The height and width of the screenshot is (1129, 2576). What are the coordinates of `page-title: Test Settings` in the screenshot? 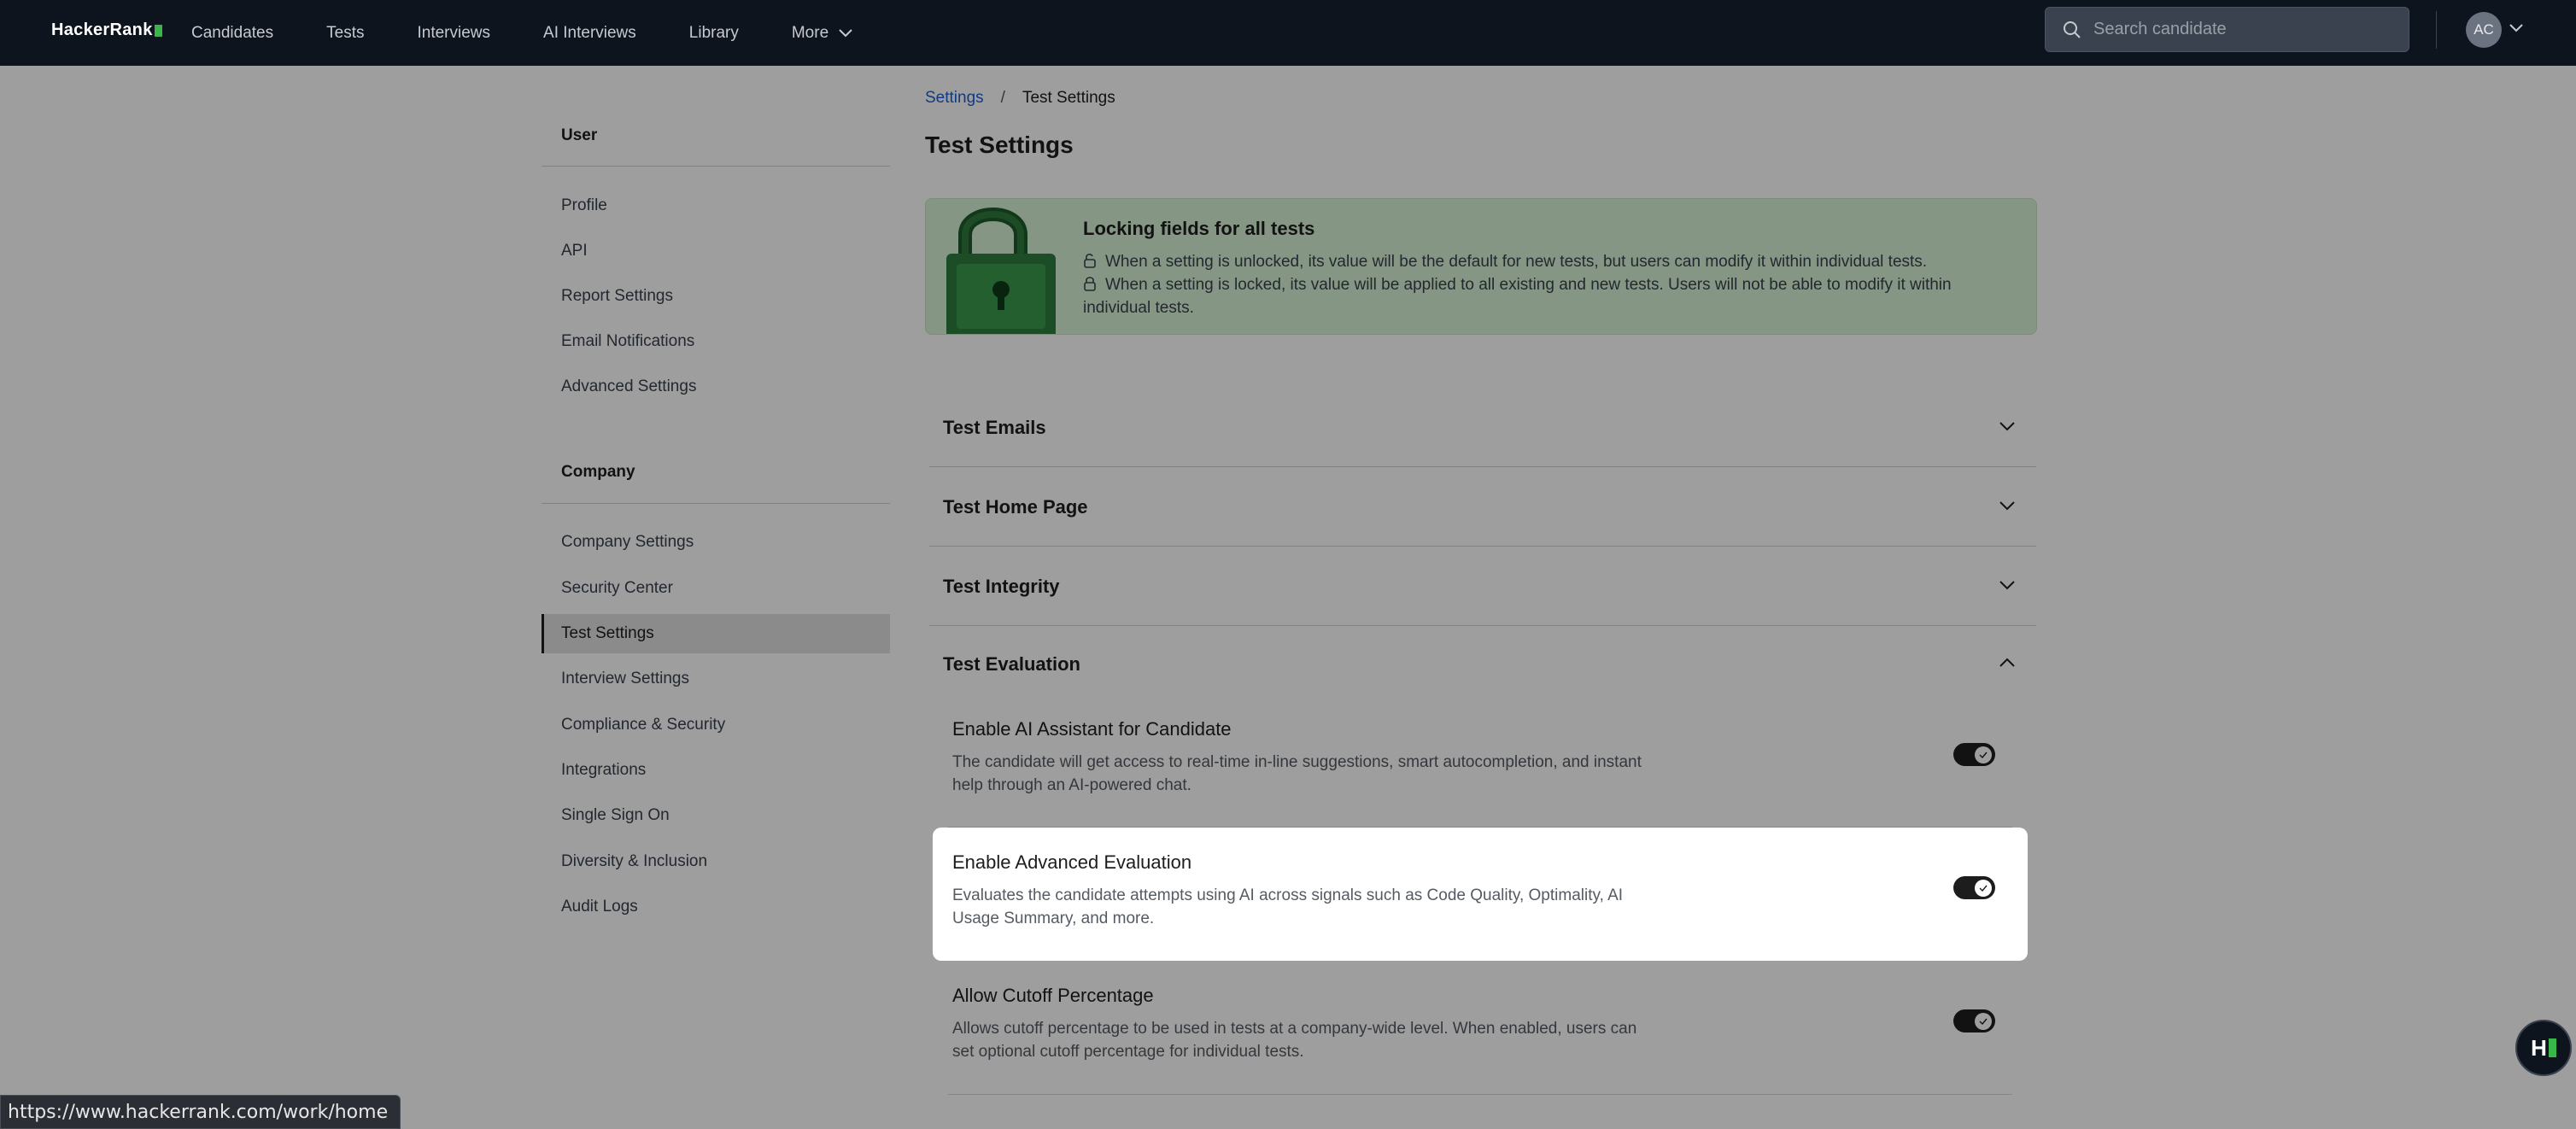 It's located at (999, 145).